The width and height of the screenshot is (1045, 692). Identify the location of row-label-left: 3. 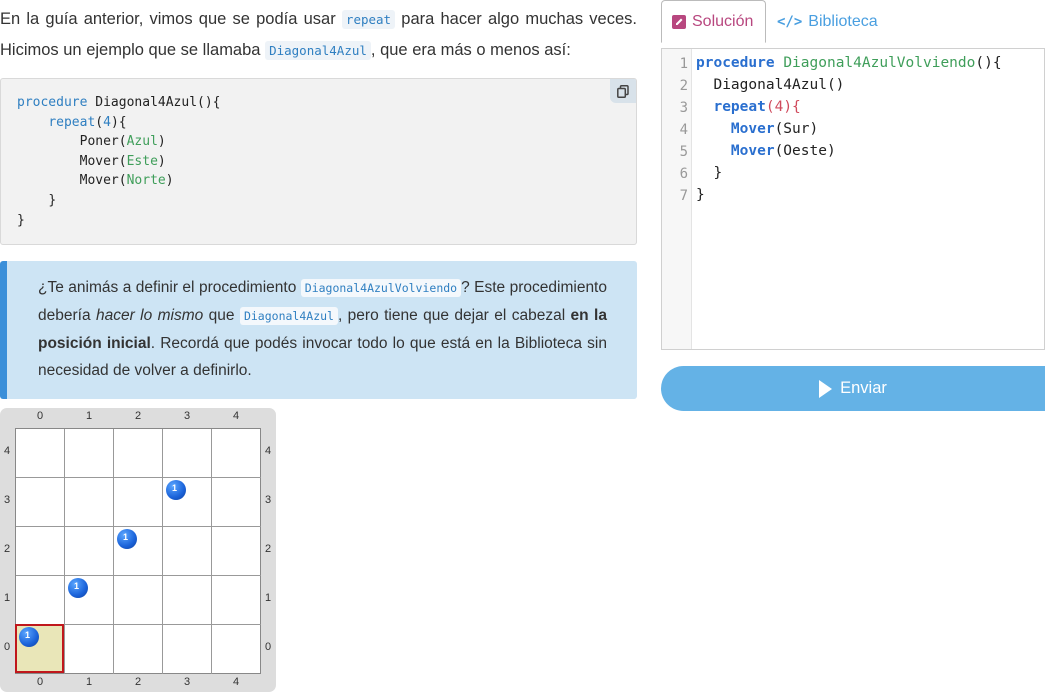
(7, 500).